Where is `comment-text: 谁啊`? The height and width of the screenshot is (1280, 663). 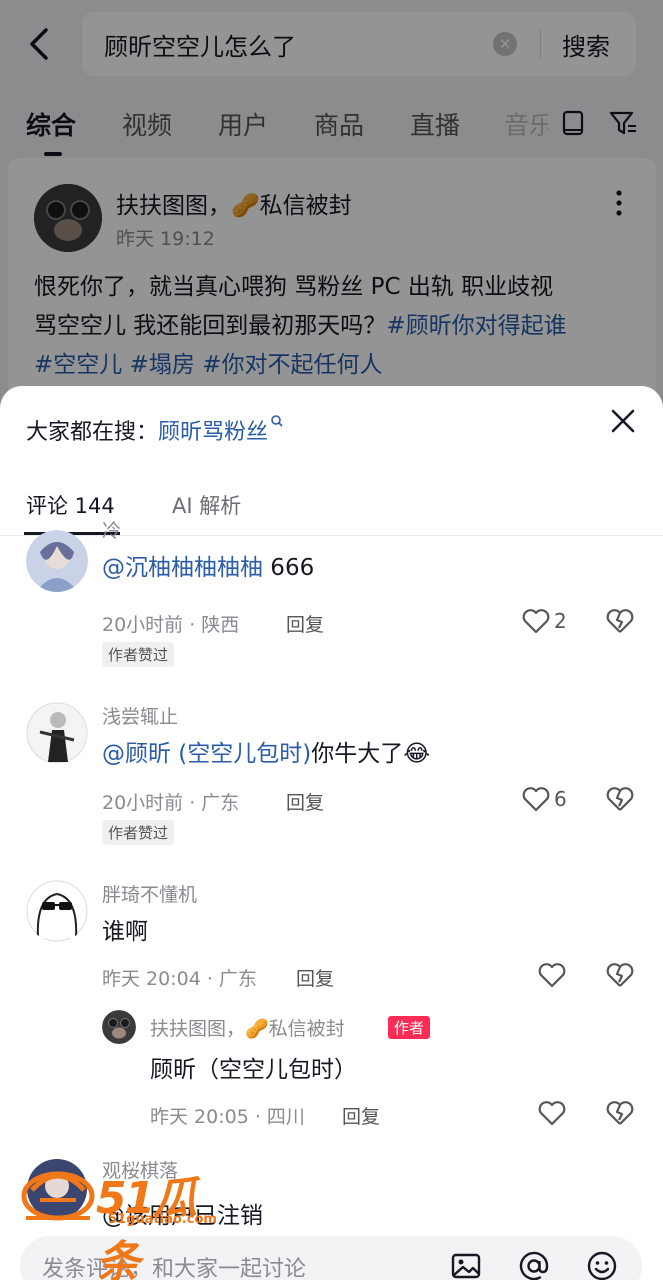 comment-text: 谁啊 is located at coordinates (125, 932).